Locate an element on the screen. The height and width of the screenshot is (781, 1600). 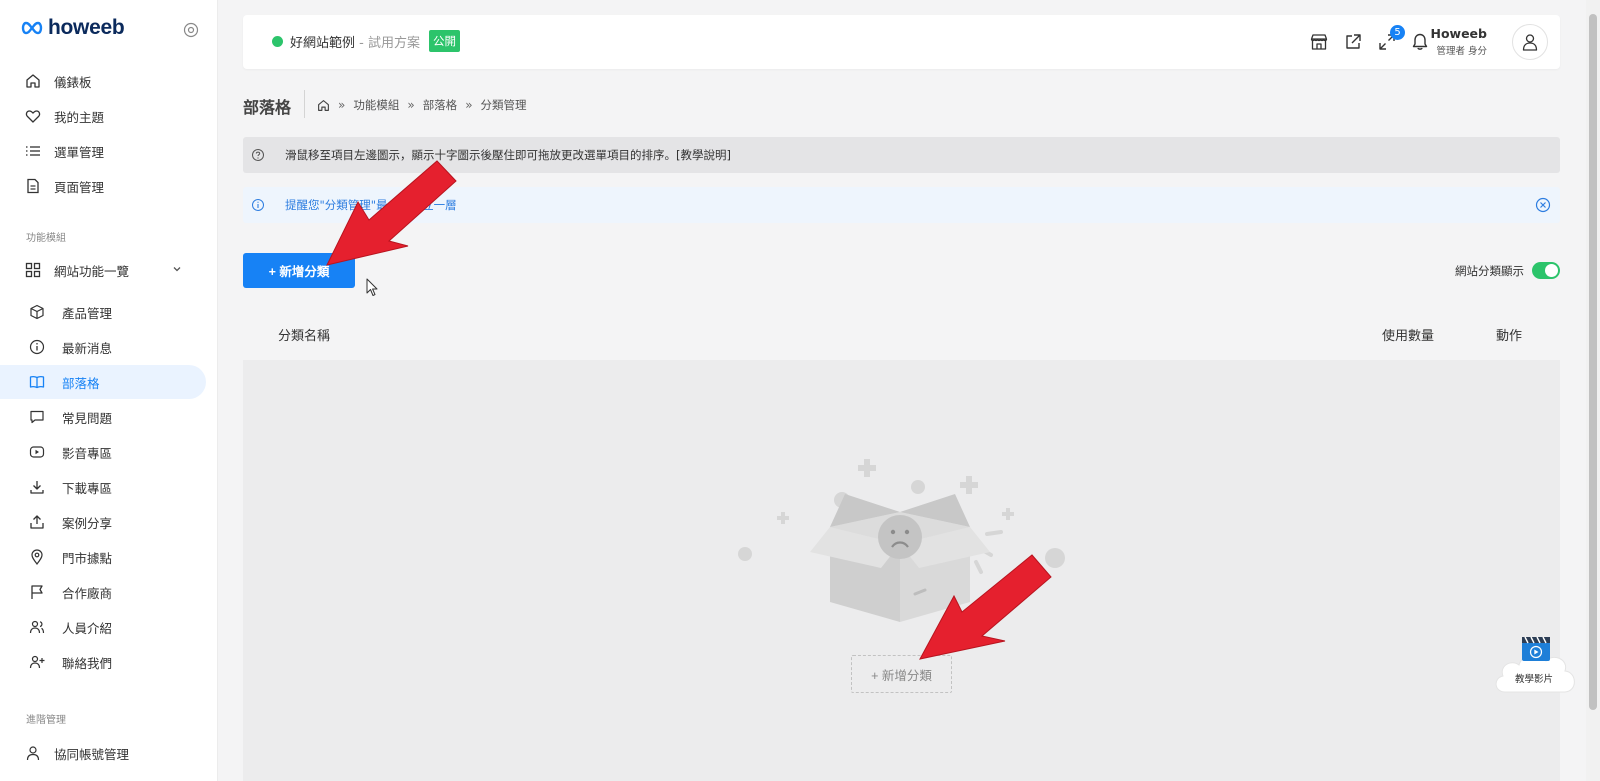
share-icon is located at coordinates (37, 522).